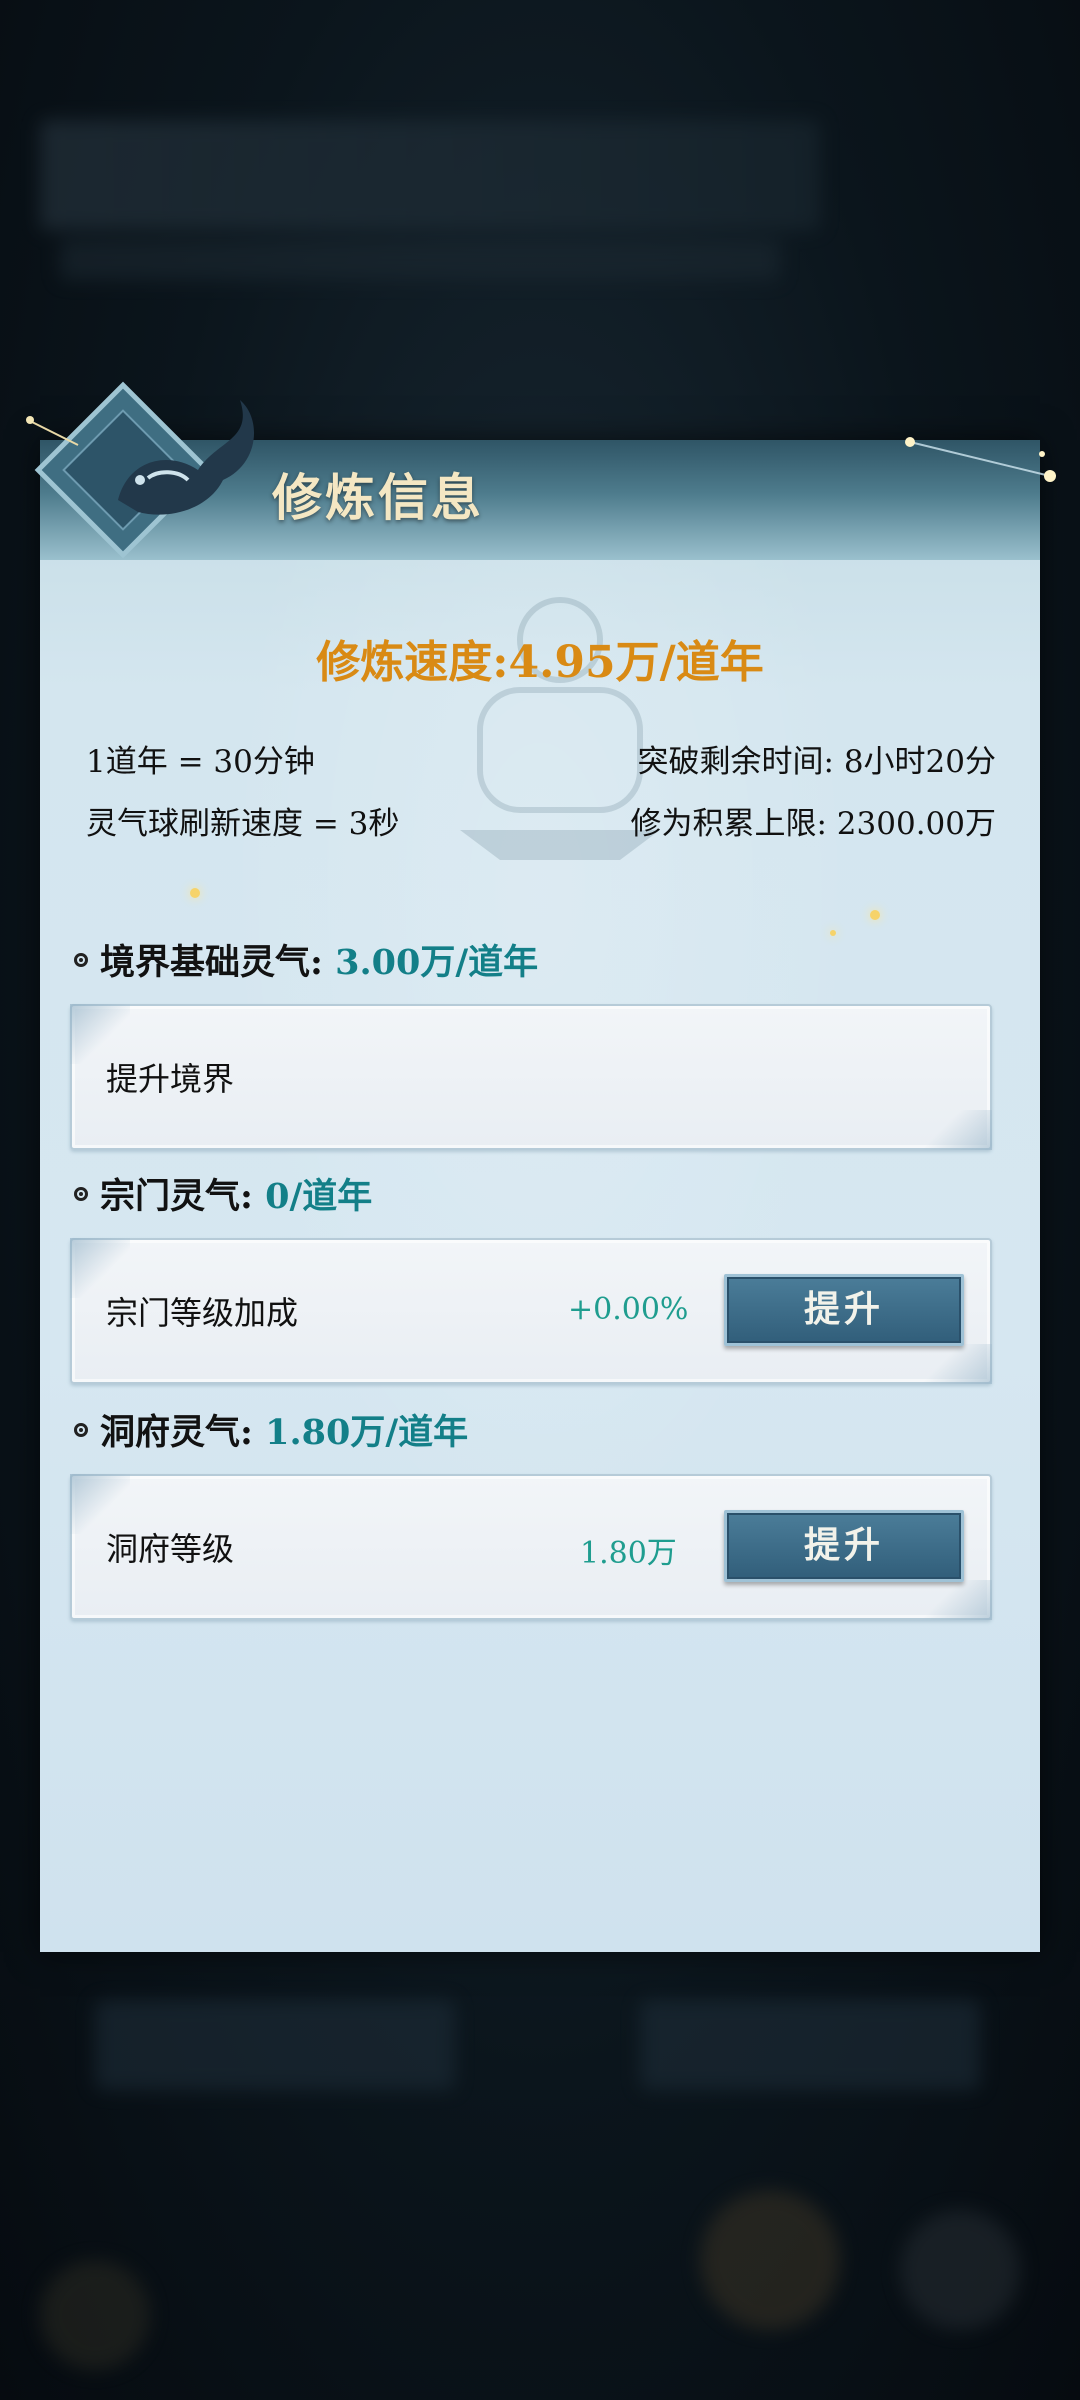  I want to click on cave-qi-value: 1.80万/道年, so click(367, 1432).